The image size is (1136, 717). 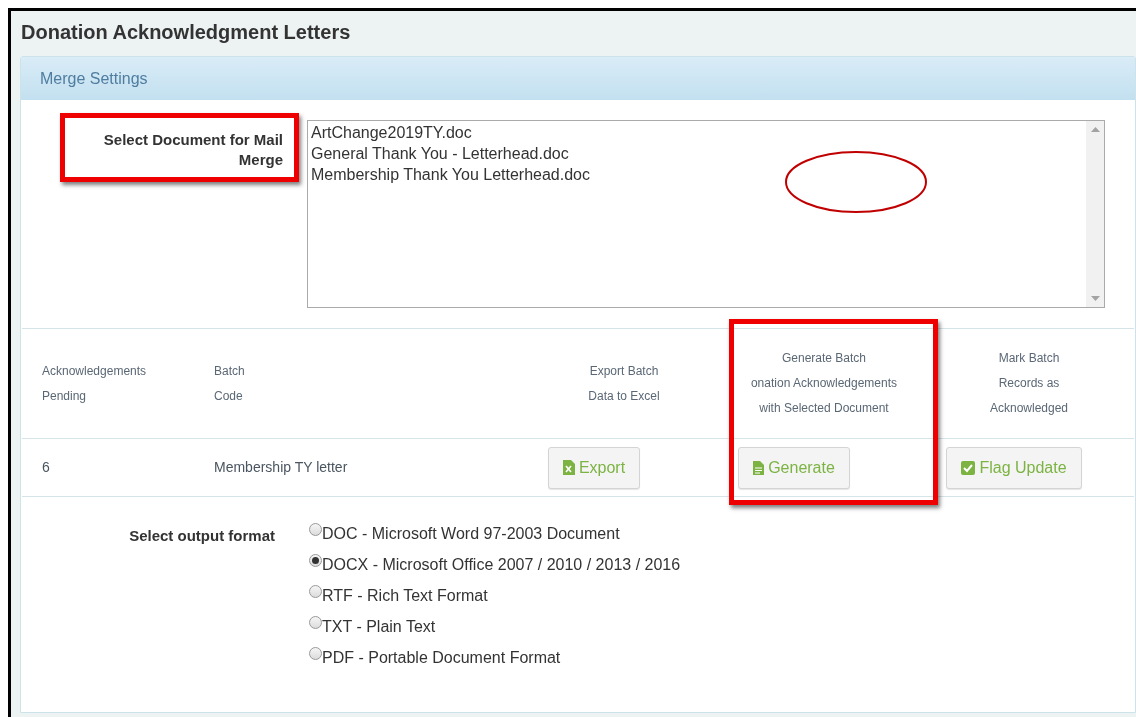 I want to click on radio-label: DOC - Microsoft Word 97-2003 Document, so click(x=471, y=534).